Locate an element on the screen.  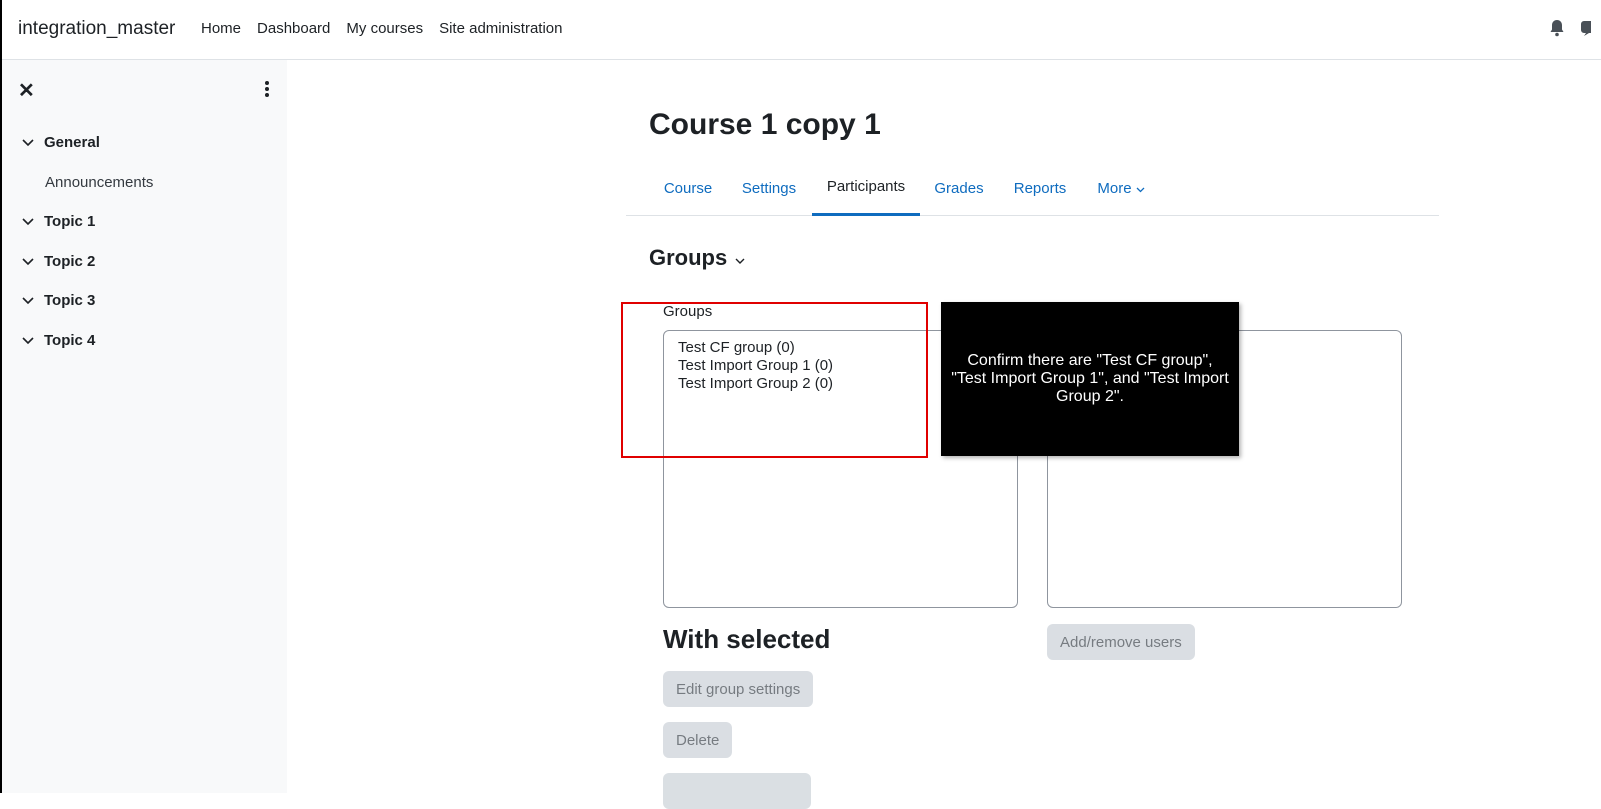
sidebar-section-label: General is located at coordinates (72, 142).